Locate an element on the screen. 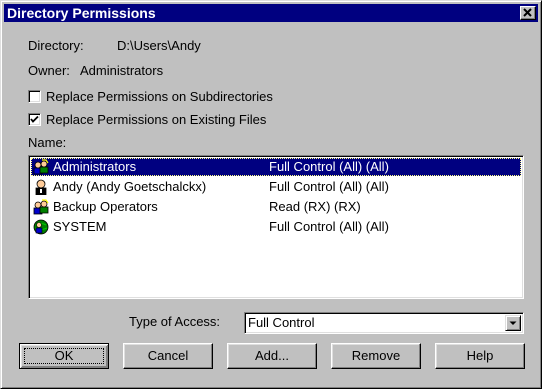  entry-name: Administrators is located at coordinates (95, 166).